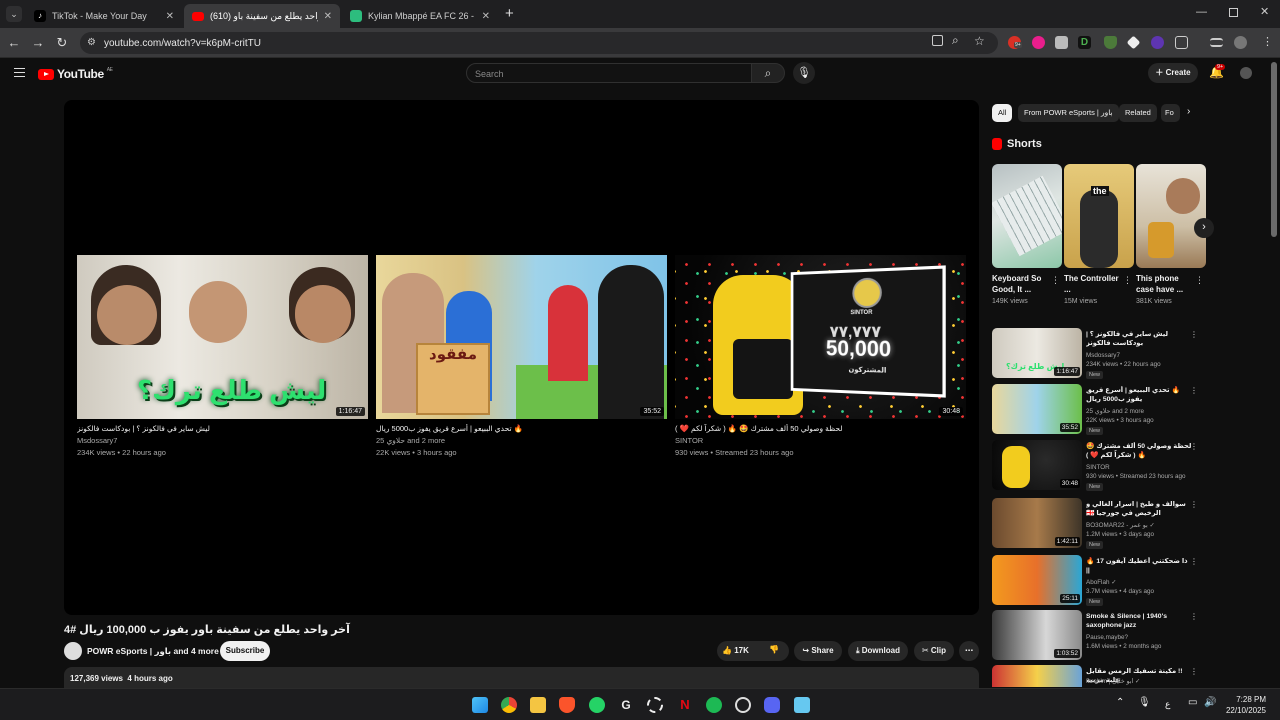 Image resolution: width=1280 pixels, height=720 pixels. I want to click on channel-name: POWR eSports | باور and 4 more, so click(153, 651).